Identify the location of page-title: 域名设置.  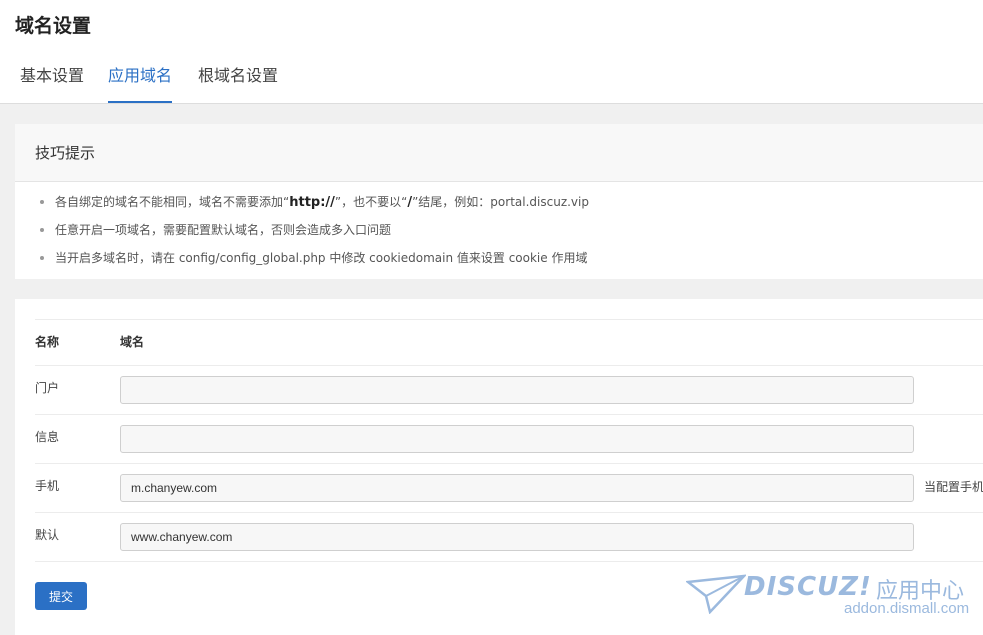
(53, 26).